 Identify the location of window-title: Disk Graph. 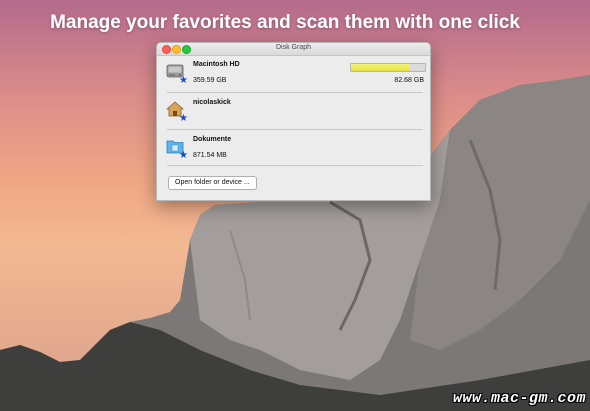
(293, 47).